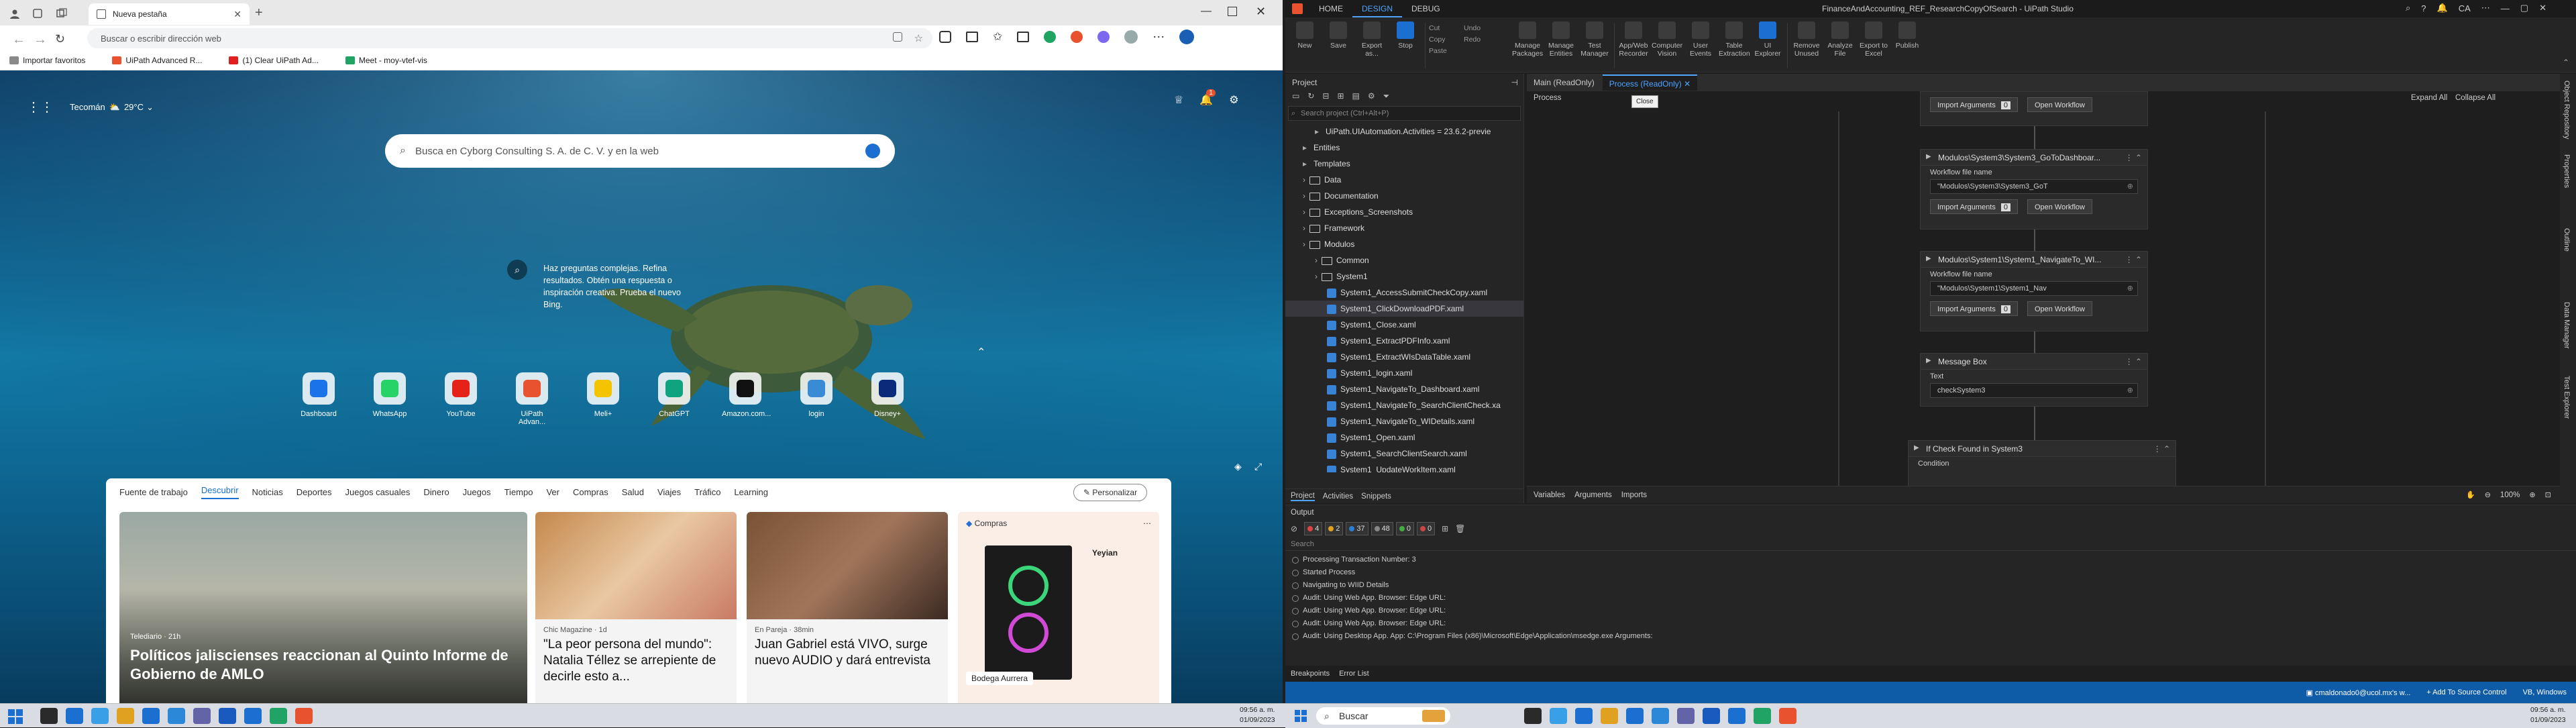 This screenshot has height=728, width=2576. Describe the element at coordinates (202, 716) in the screenshot. I see `taskbar-teams-icon` at that location.